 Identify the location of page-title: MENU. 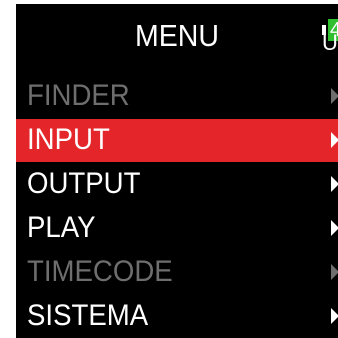
(177, 35).